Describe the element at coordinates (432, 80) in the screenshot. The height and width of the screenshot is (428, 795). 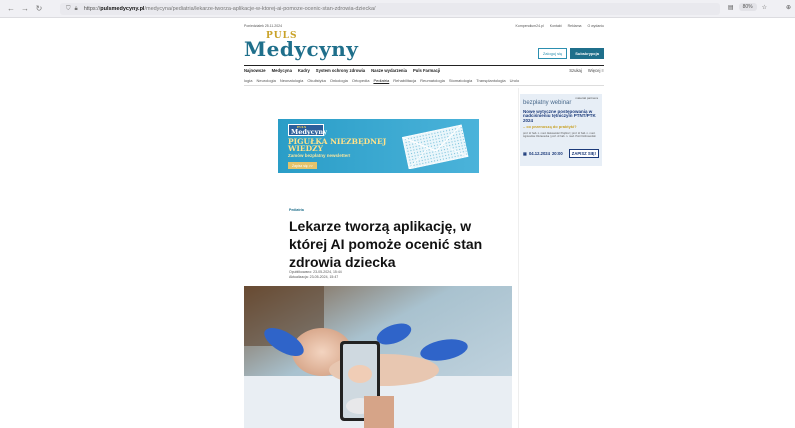
I see `subnav-item: Reumatologia` at that location.